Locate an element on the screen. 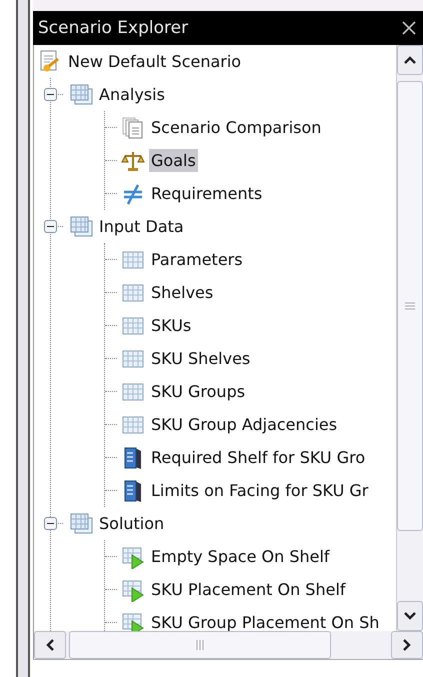 The image size is (423, 677). documents-icon is located at coordinates (133, 128).